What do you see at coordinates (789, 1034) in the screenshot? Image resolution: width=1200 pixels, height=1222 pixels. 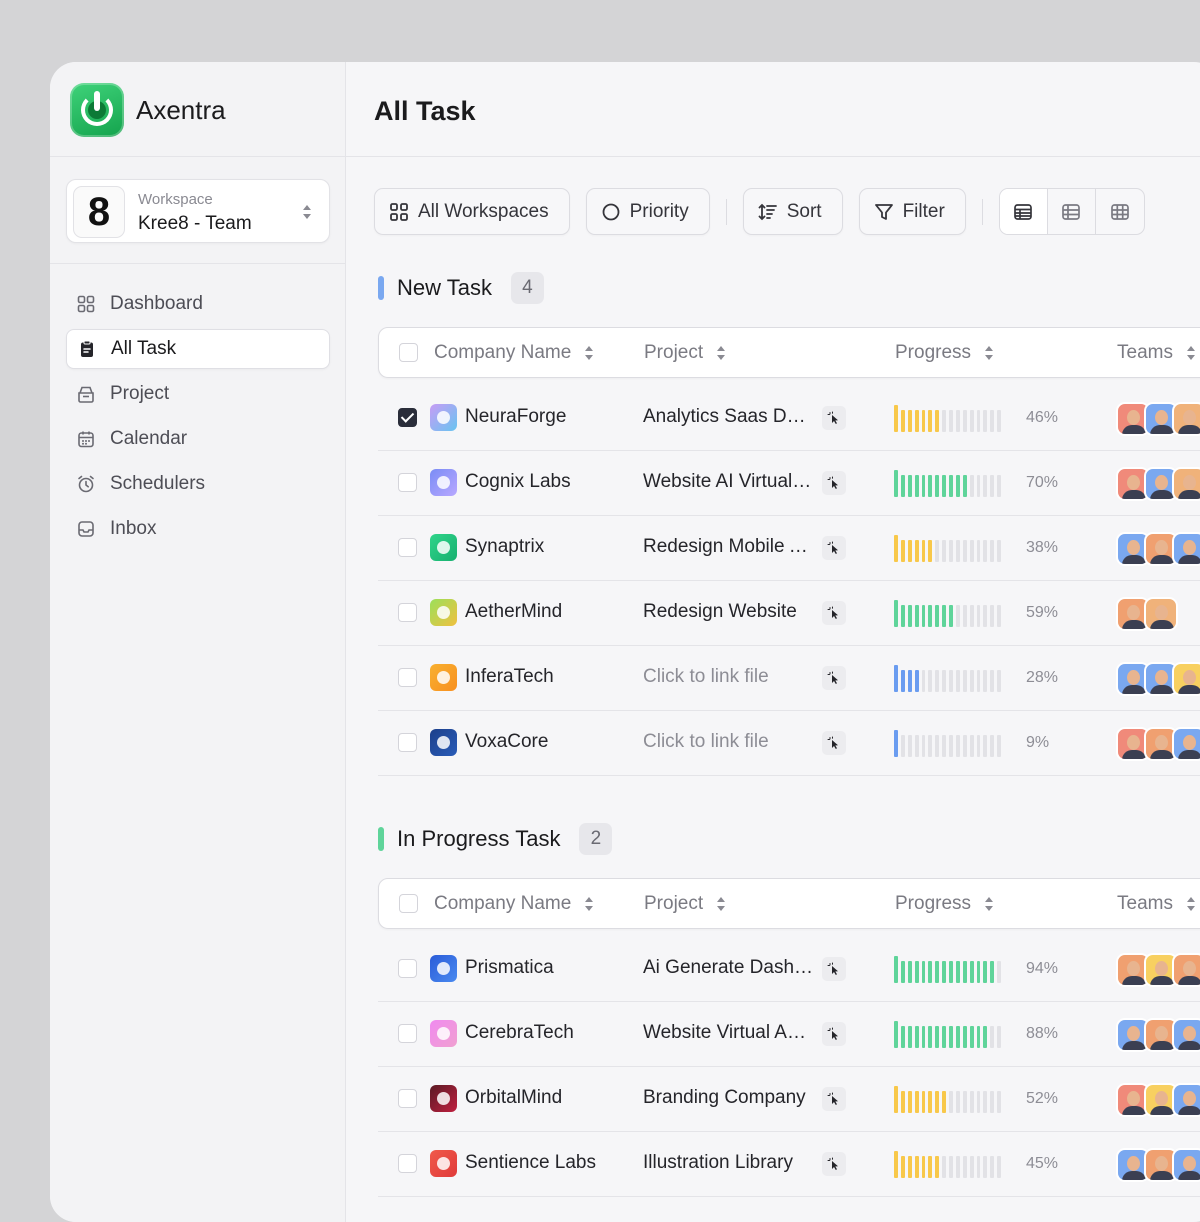 I see `table-row: CerebraTech Website Virtual Assistant 88%` at bounding box center [789, 1034].